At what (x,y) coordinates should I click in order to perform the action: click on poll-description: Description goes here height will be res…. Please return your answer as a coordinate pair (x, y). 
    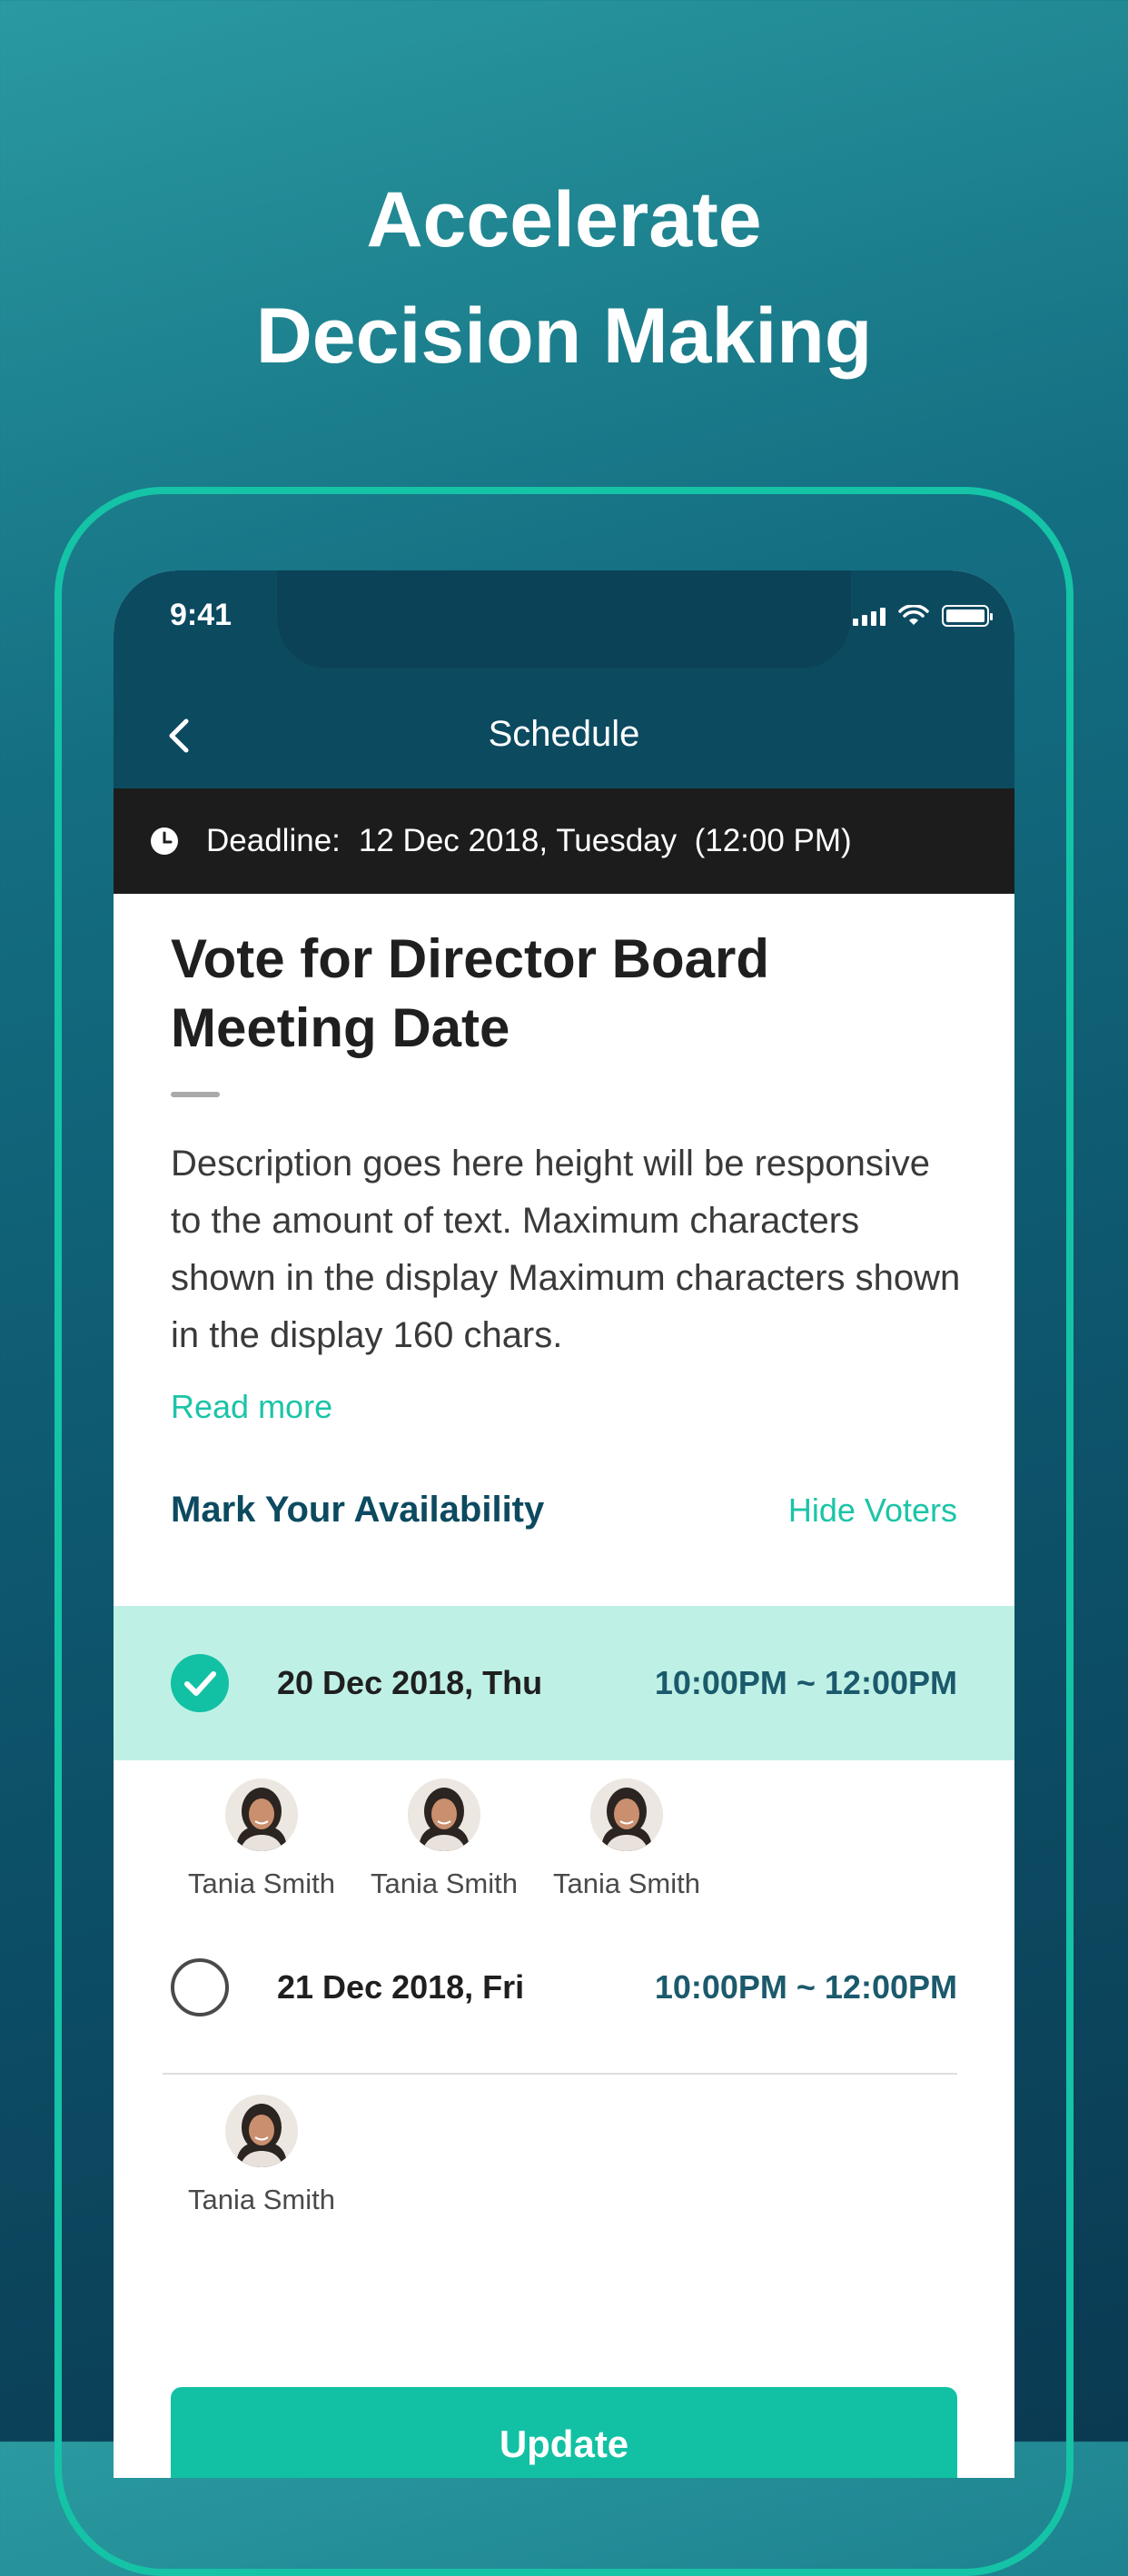
    Looking at the image, I should click on (566, 1249).